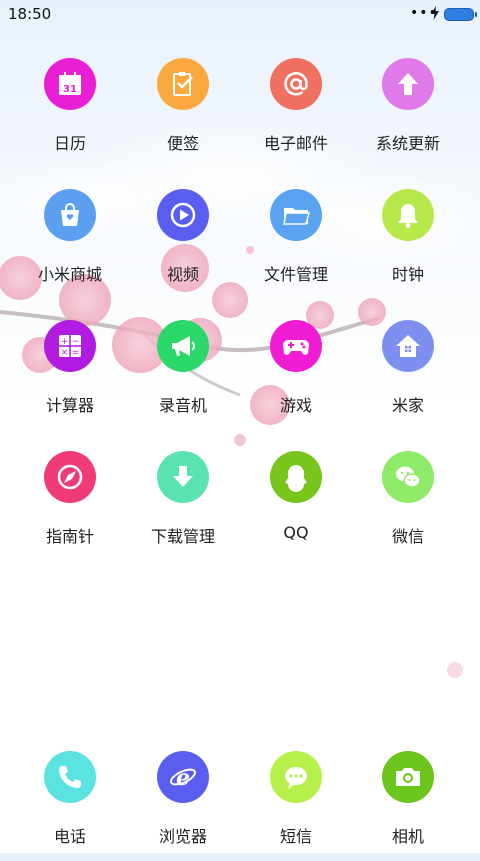 This screenshot has width=480, height=861. I want to click on app-label: 指南针, so click(69, 536).